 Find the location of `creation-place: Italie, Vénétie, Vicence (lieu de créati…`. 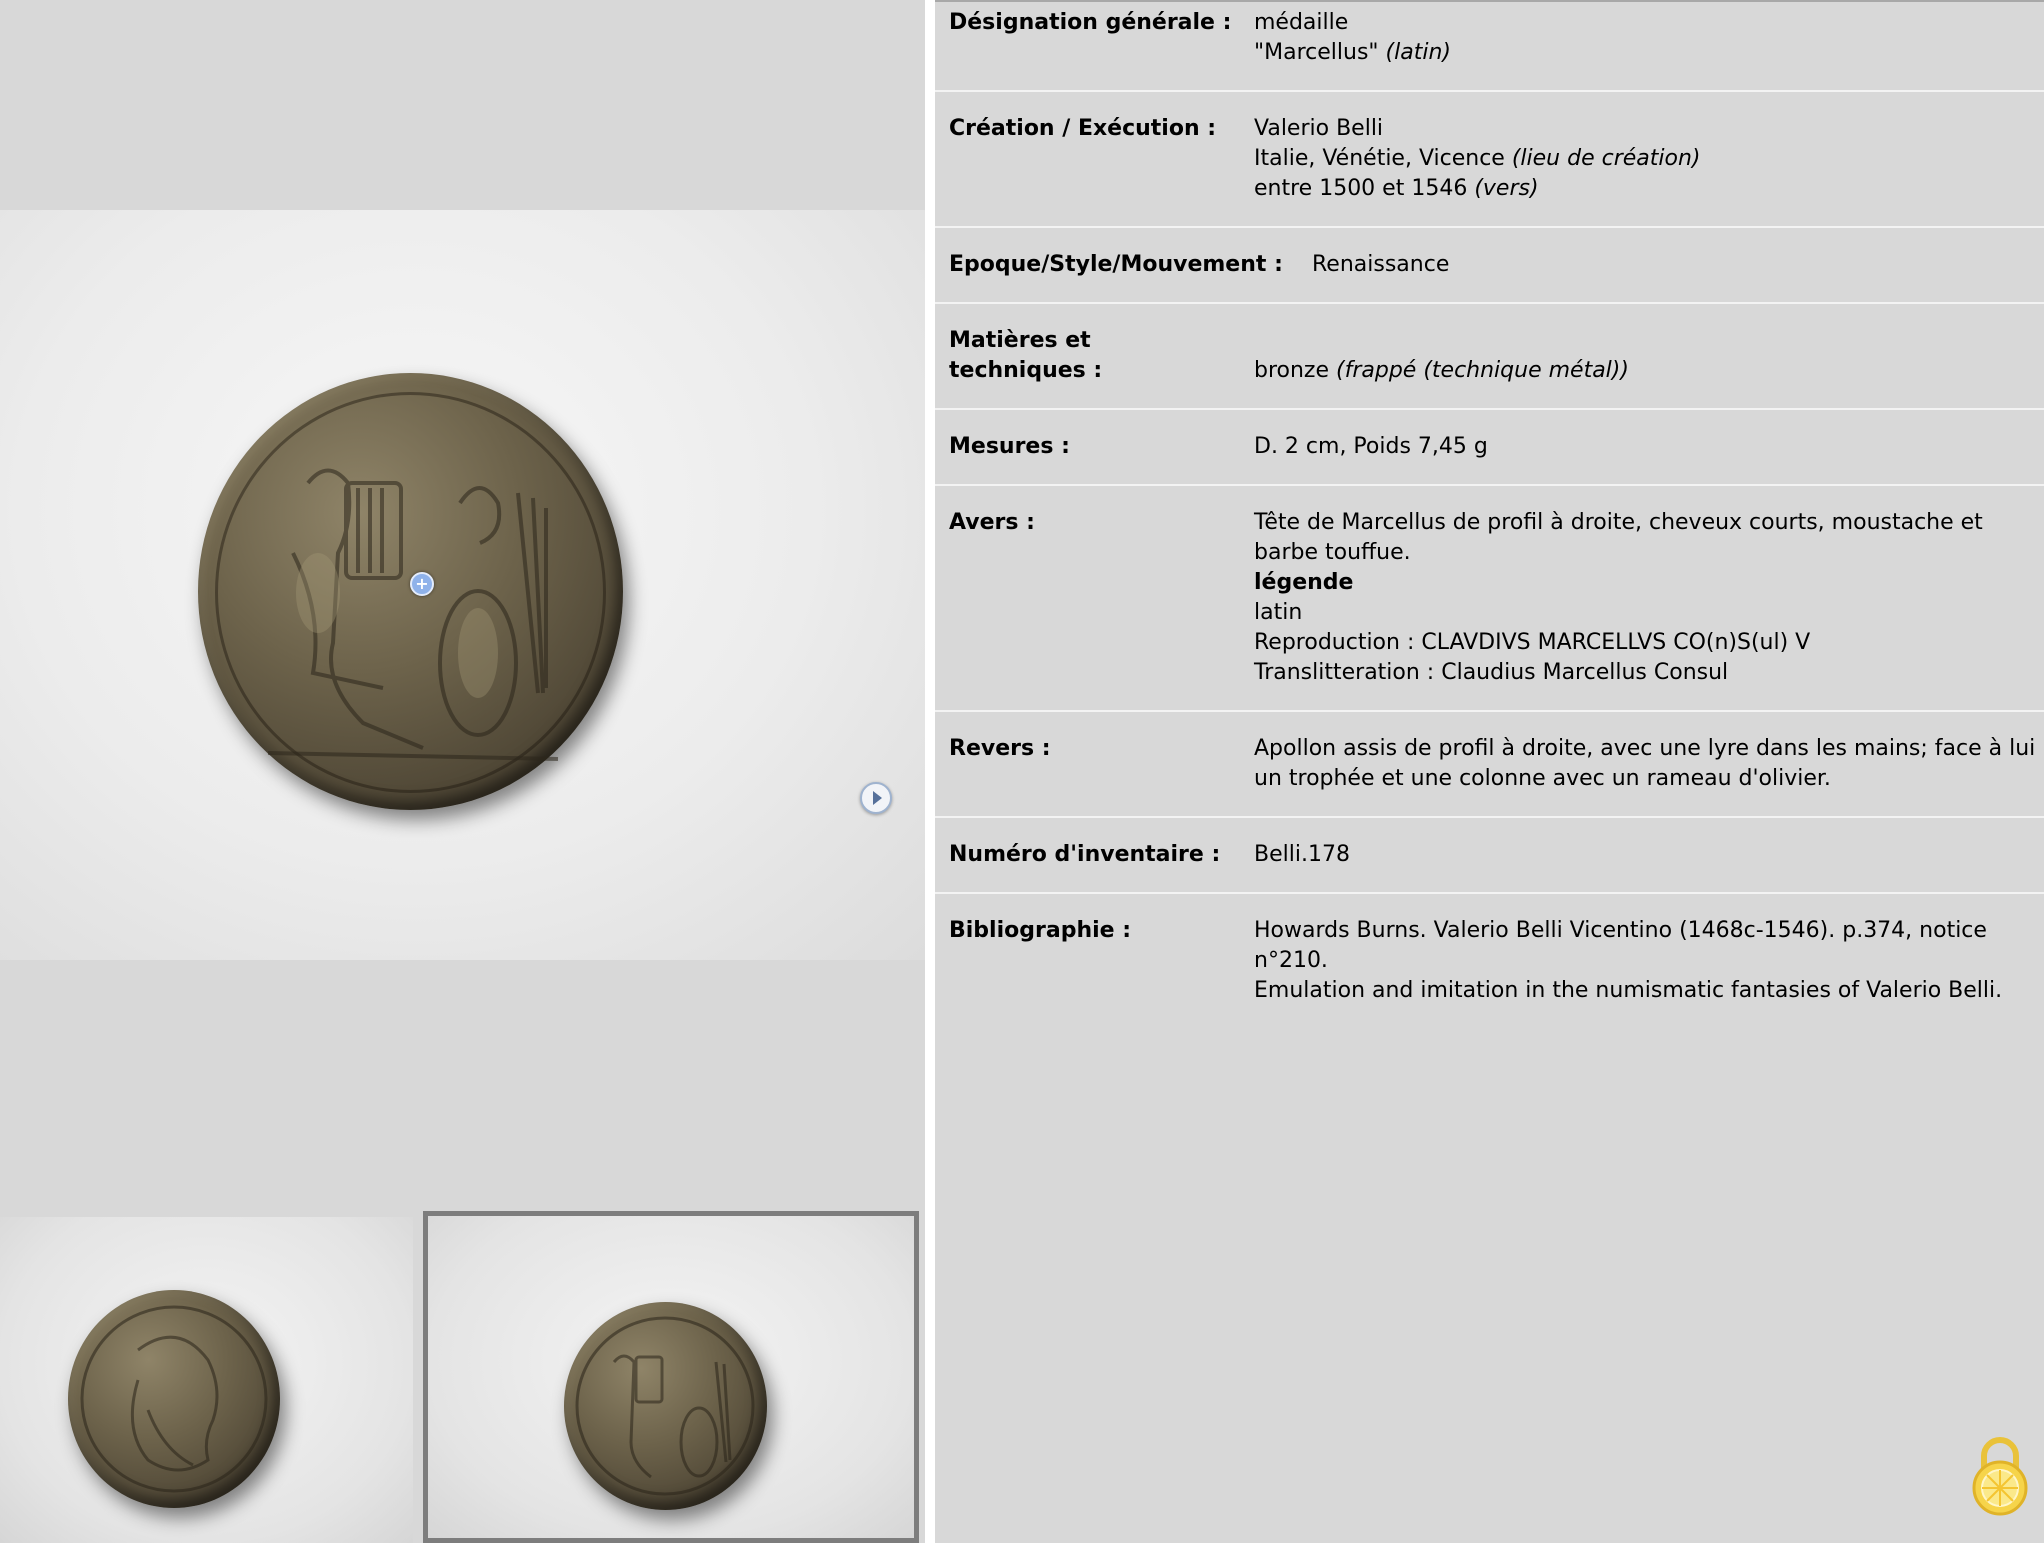

creation-place: Italie, Vénétie, Vicence (lieu de créati… is located at coordinates (1477, 158).